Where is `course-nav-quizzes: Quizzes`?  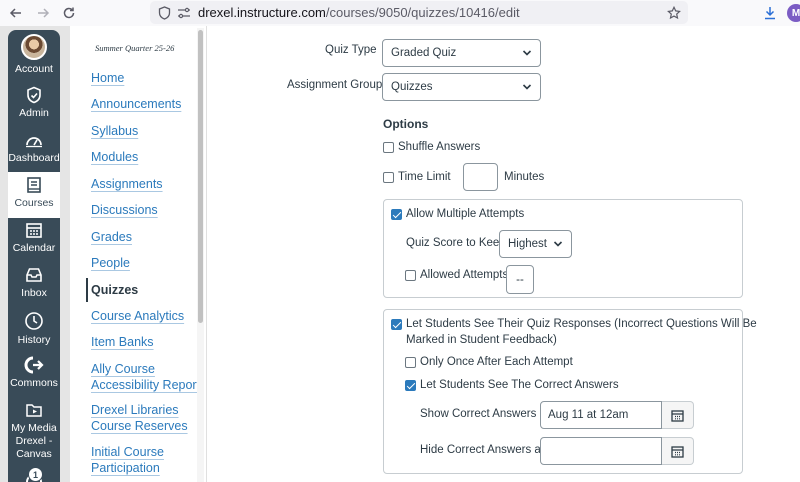
course-nav-quizzes: Quizzes is located at coordinates (146, 291).